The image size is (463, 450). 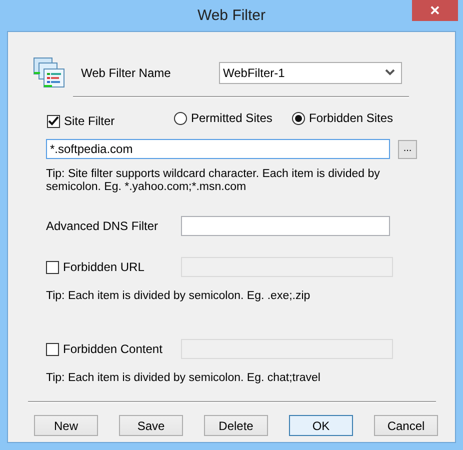 I want to click on window-title: Web Filter, so click(x=231, y=15).